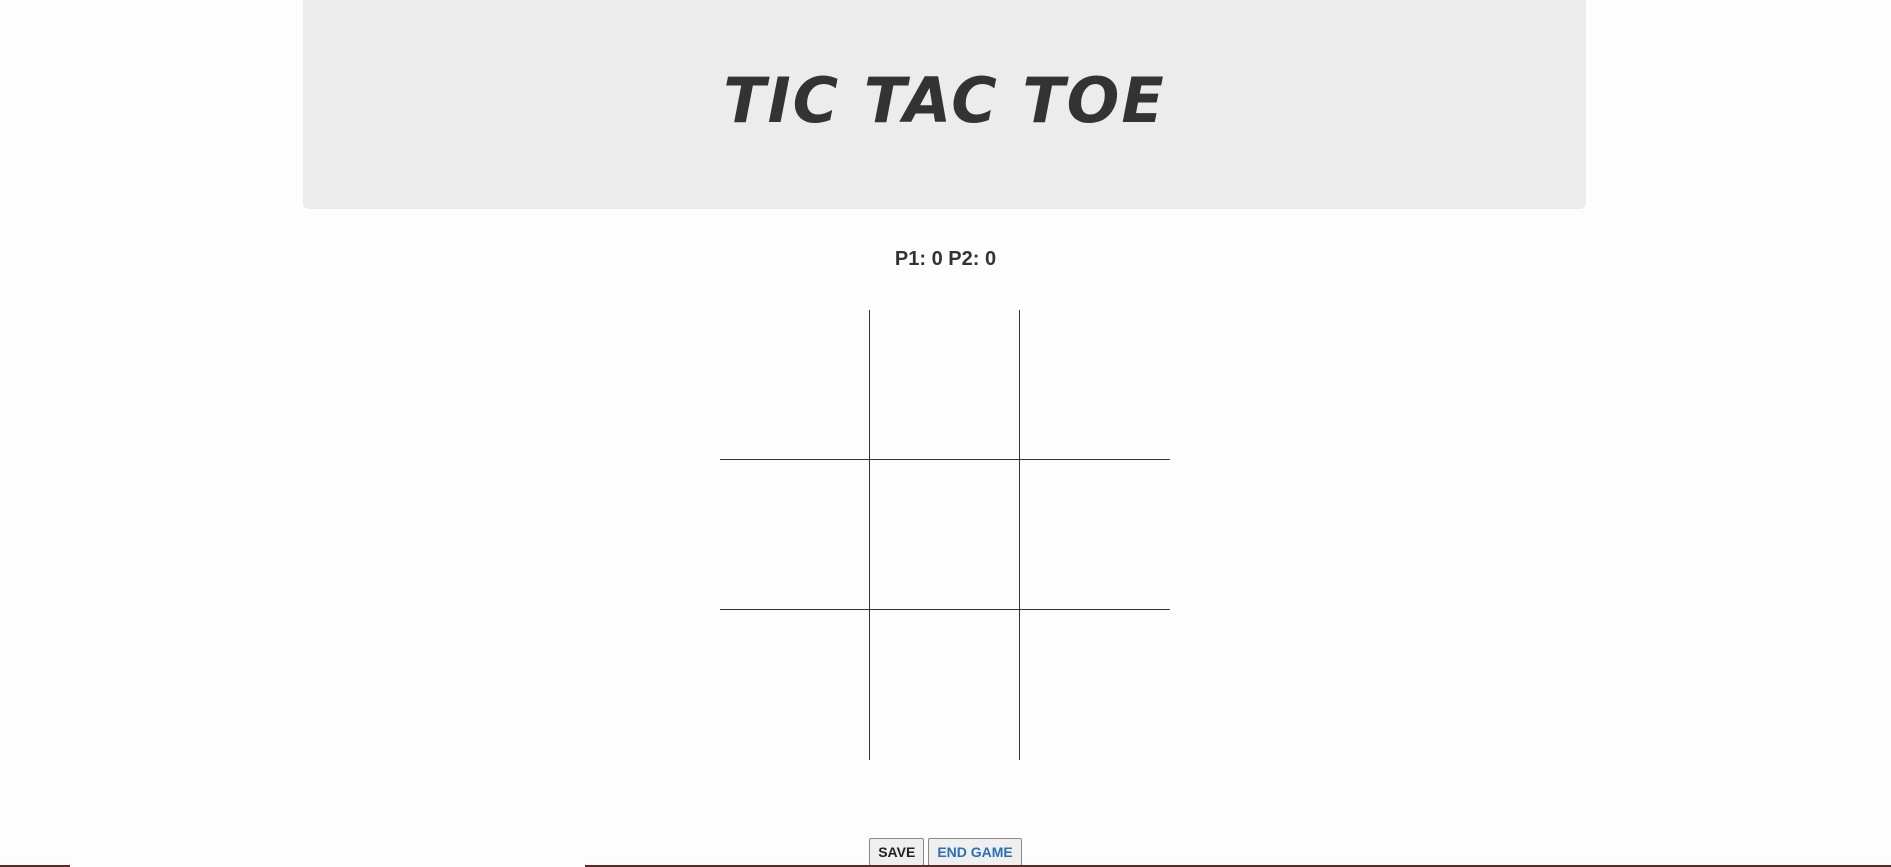  I want to click on game-board, so click(945, 535).